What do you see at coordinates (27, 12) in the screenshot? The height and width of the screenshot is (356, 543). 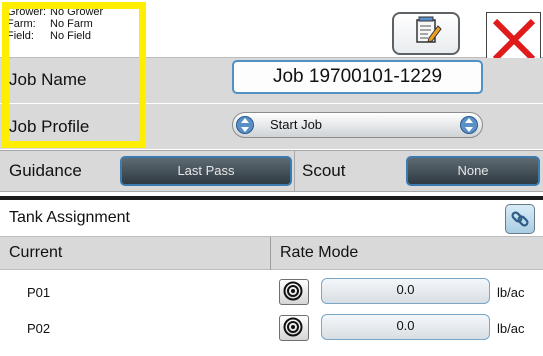 I see `grower-key: Grower:` at bounding box center [27, 12].